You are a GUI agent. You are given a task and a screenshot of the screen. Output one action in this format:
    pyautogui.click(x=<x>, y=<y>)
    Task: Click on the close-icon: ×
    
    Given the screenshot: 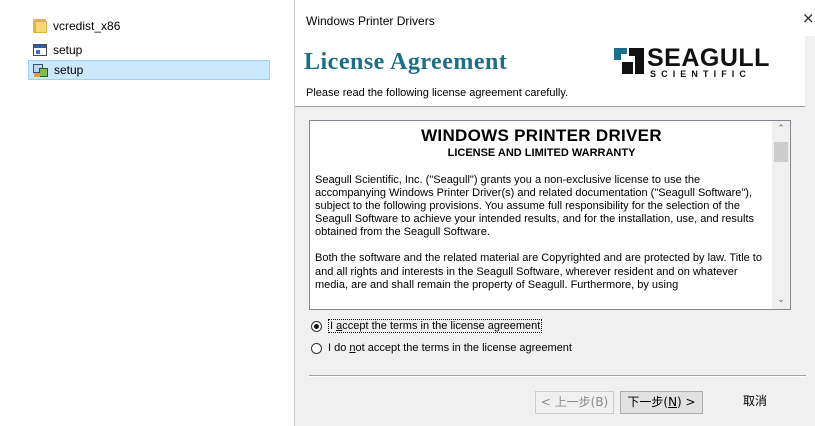 What is the action you would take?
    pyautogui.click(x=808, y=18)
    